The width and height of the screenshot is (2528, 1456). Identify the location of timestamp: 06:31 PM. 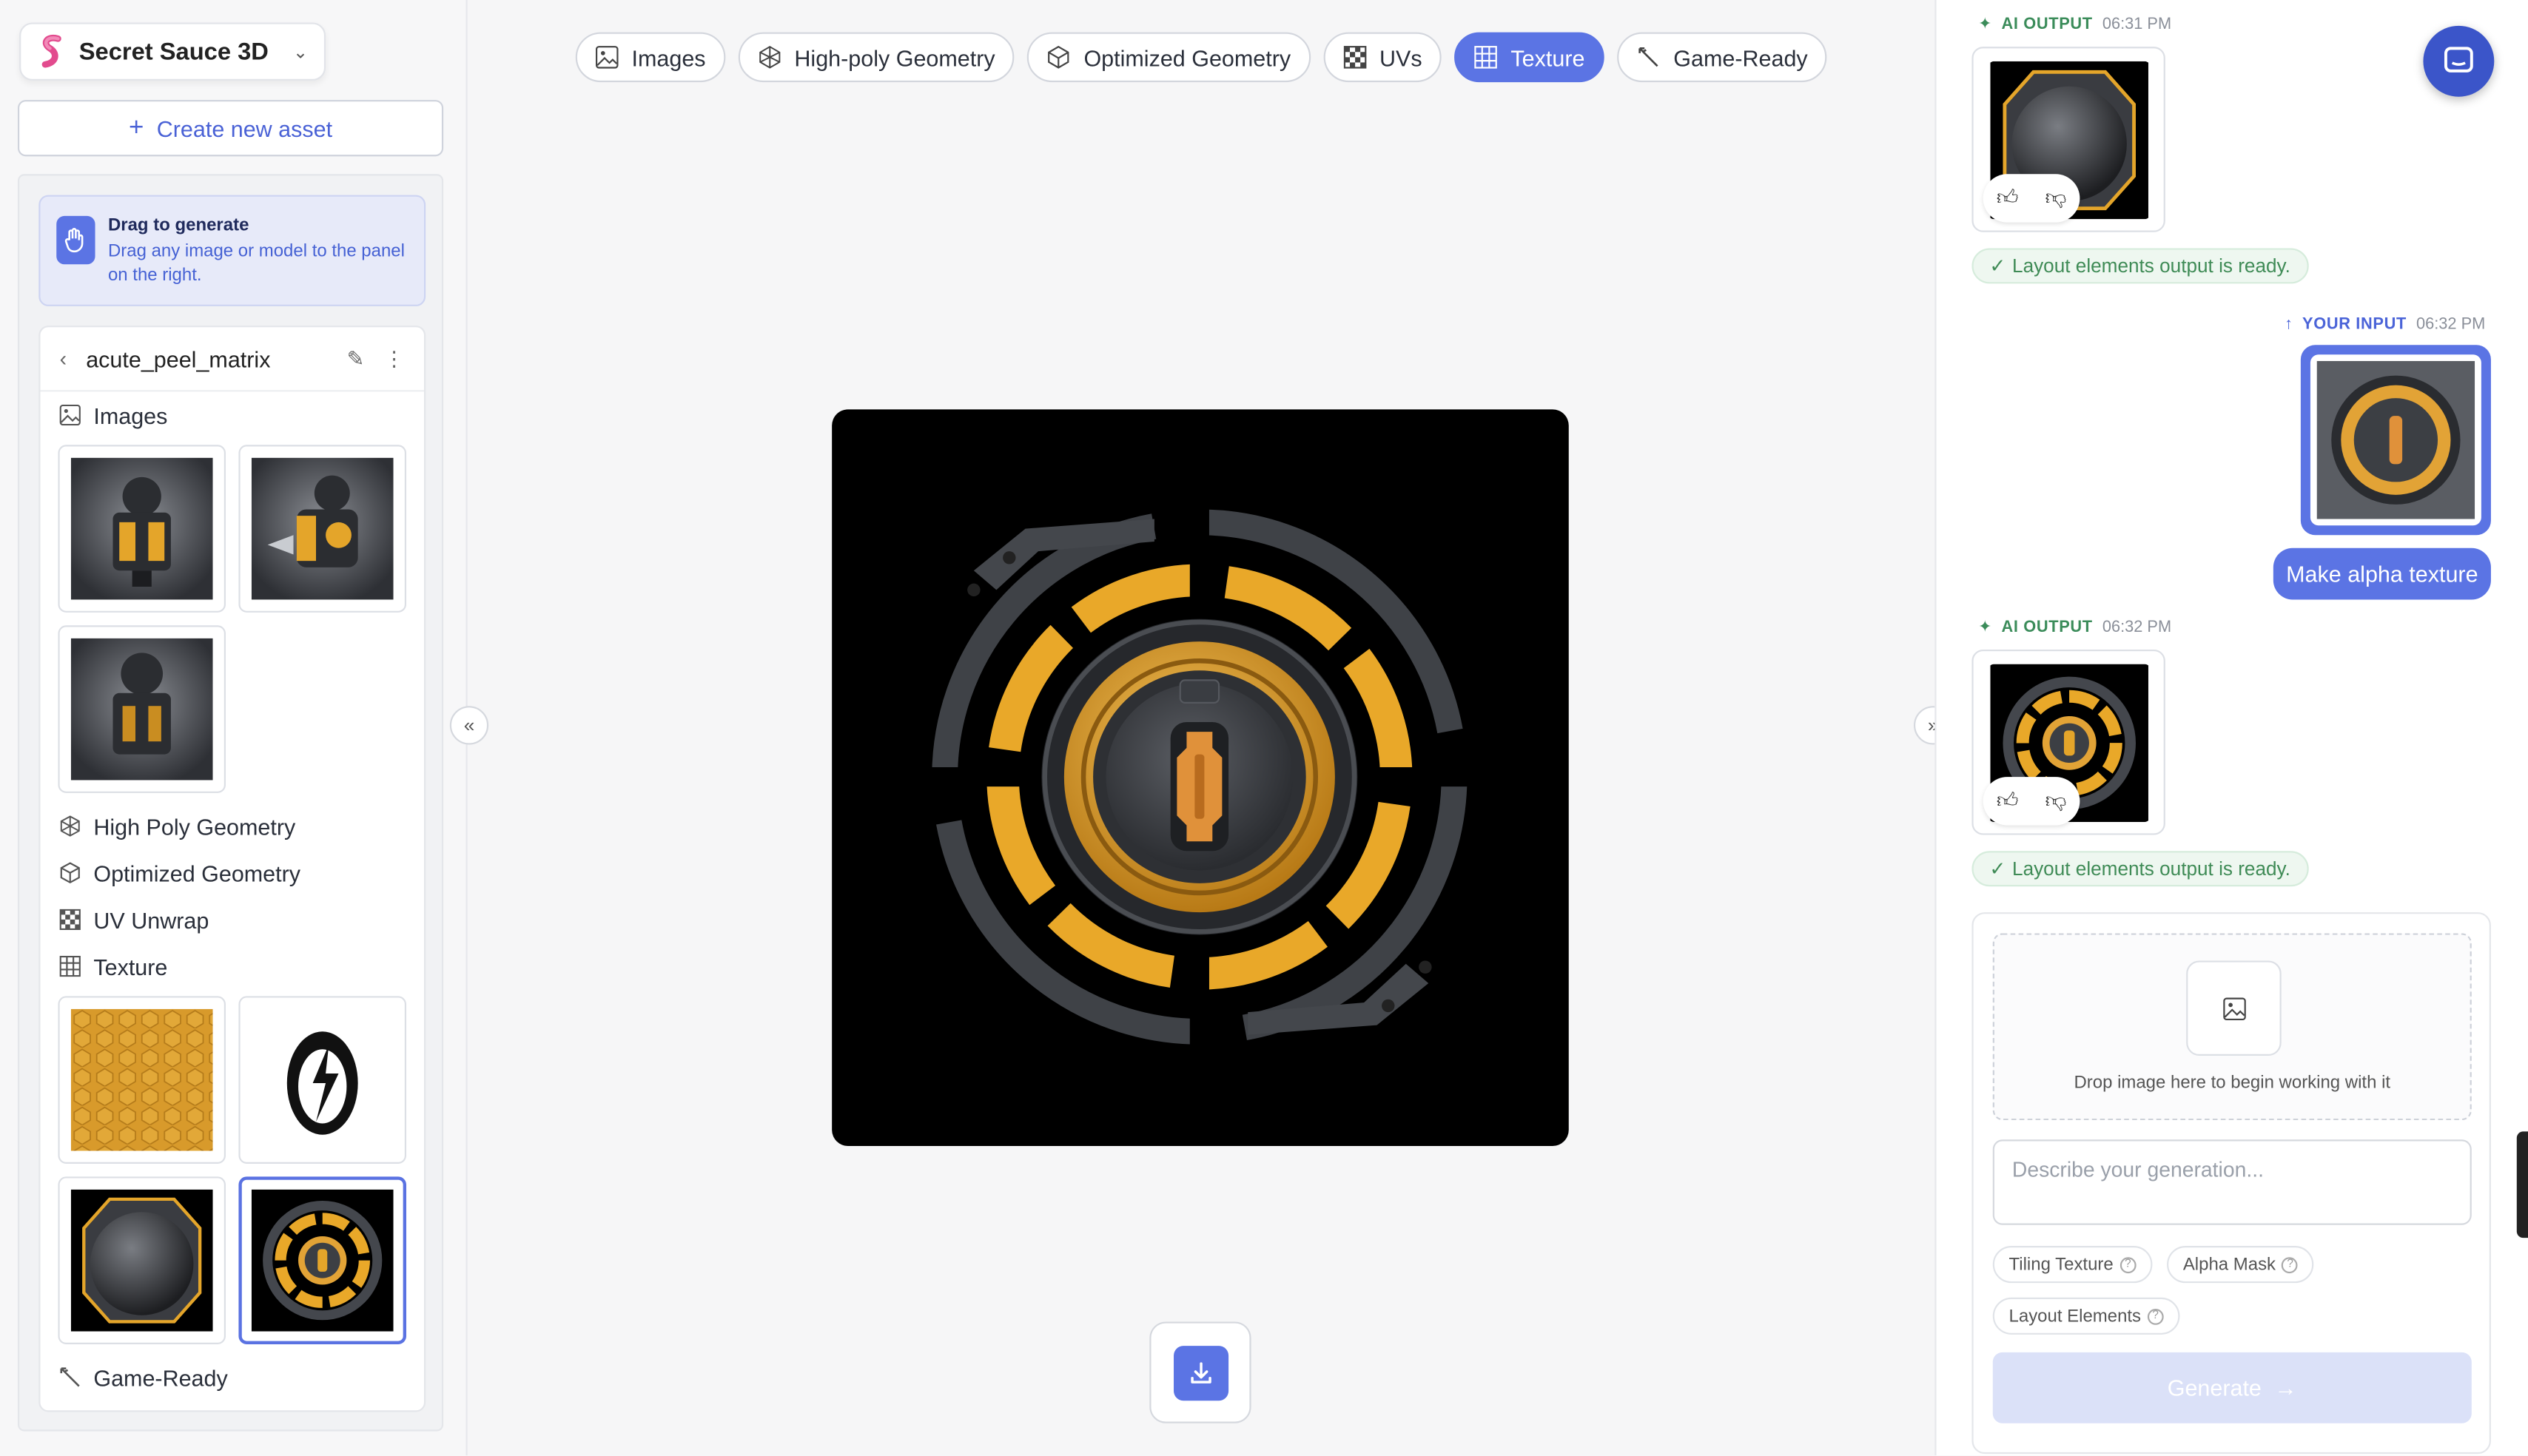
(2137, 25).